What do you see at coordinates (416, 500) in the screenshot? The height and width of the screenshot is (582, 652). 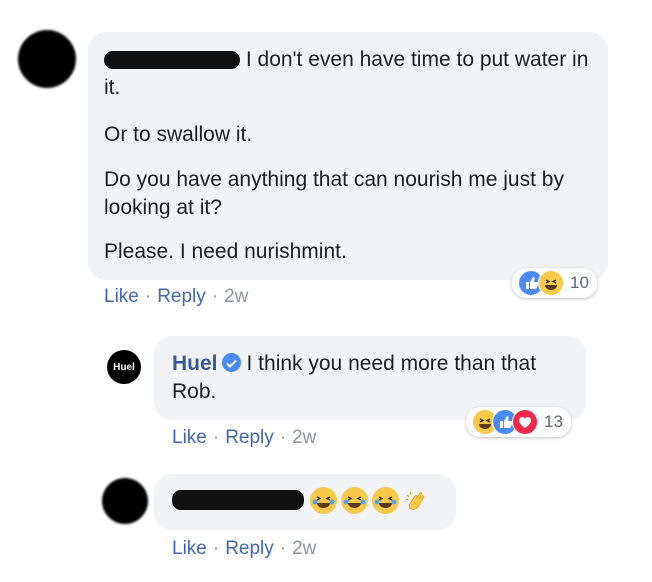 I see `clapping-hands-emoji-icon` at bounding box center [416, 500].